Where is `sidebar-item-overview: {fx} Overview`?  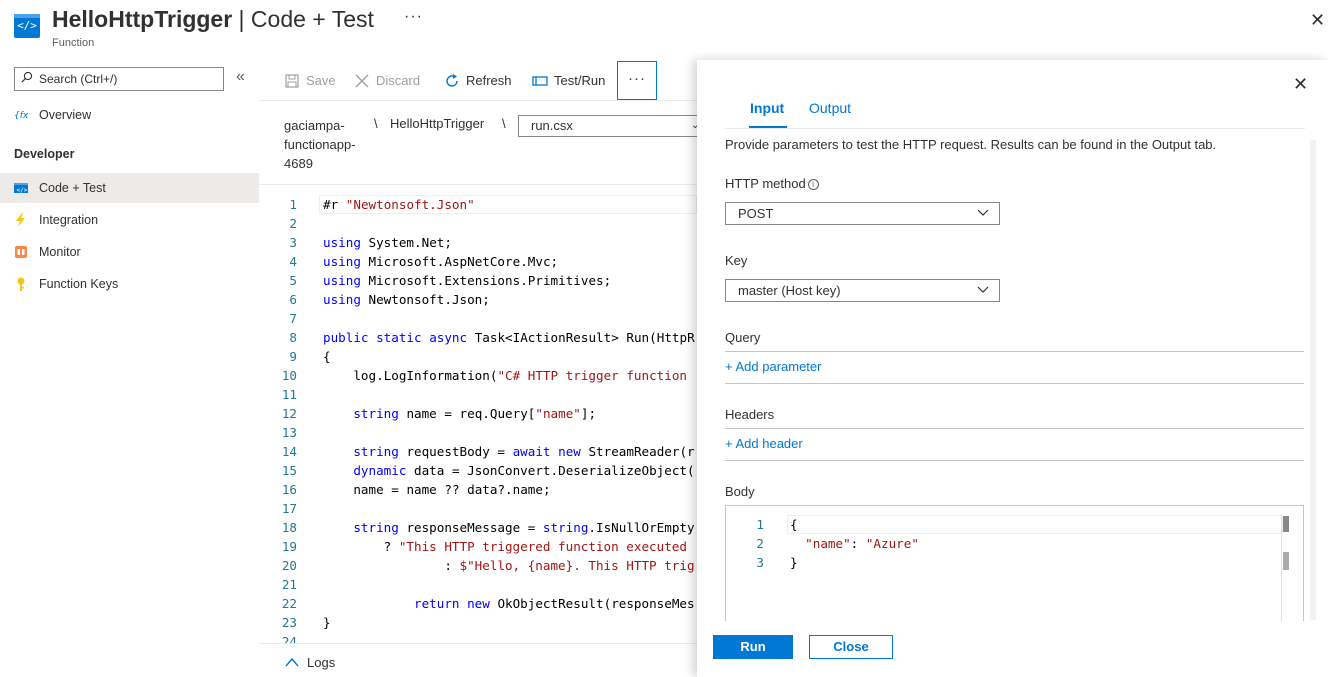 sidebar-item-overview: {fx} Overview is located at coordinates (129, 115).